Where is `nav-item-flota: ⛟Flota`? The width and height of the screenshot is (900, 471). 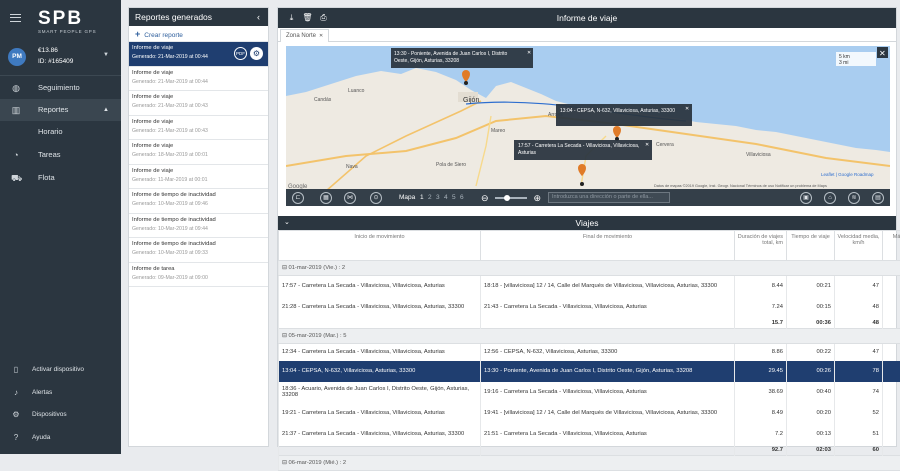
nav-item-flota: ⛟Flota is located at coordinates (60, 178).